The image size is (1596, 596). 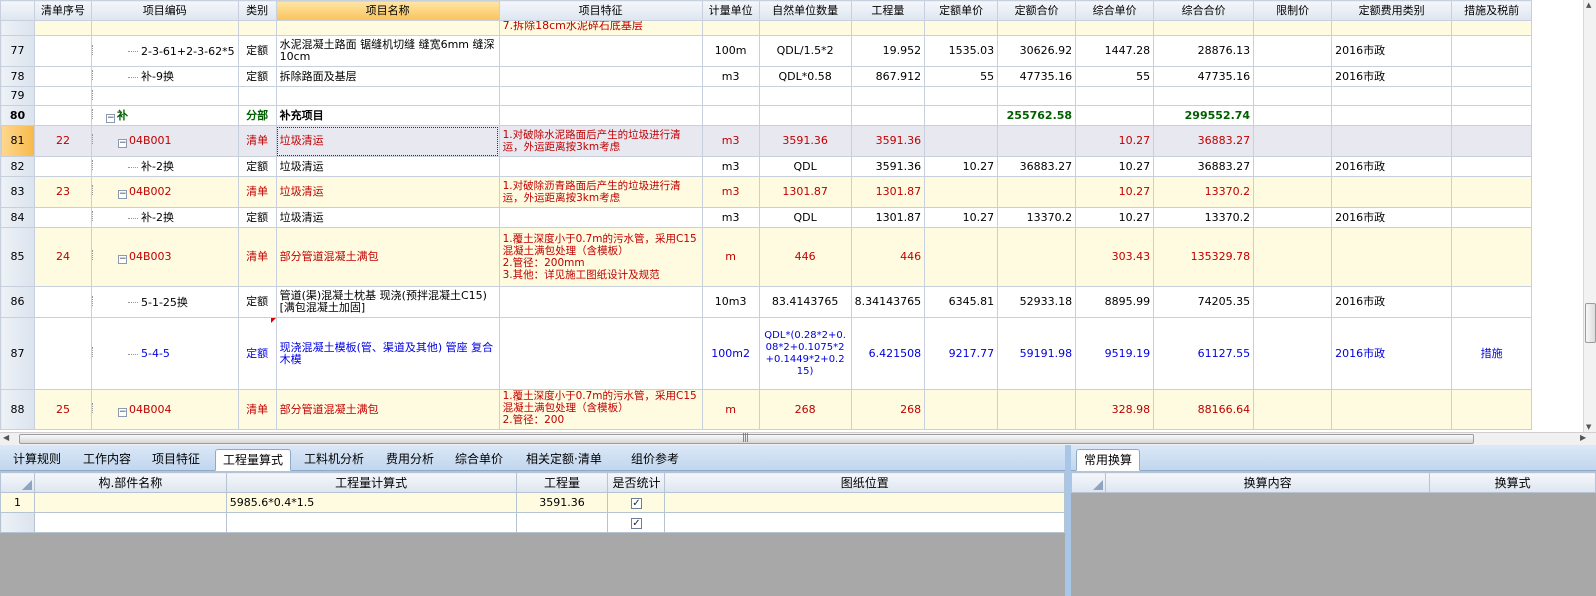 I want to click on quota-price-cell: 10.27, so click(x=961, y=217).